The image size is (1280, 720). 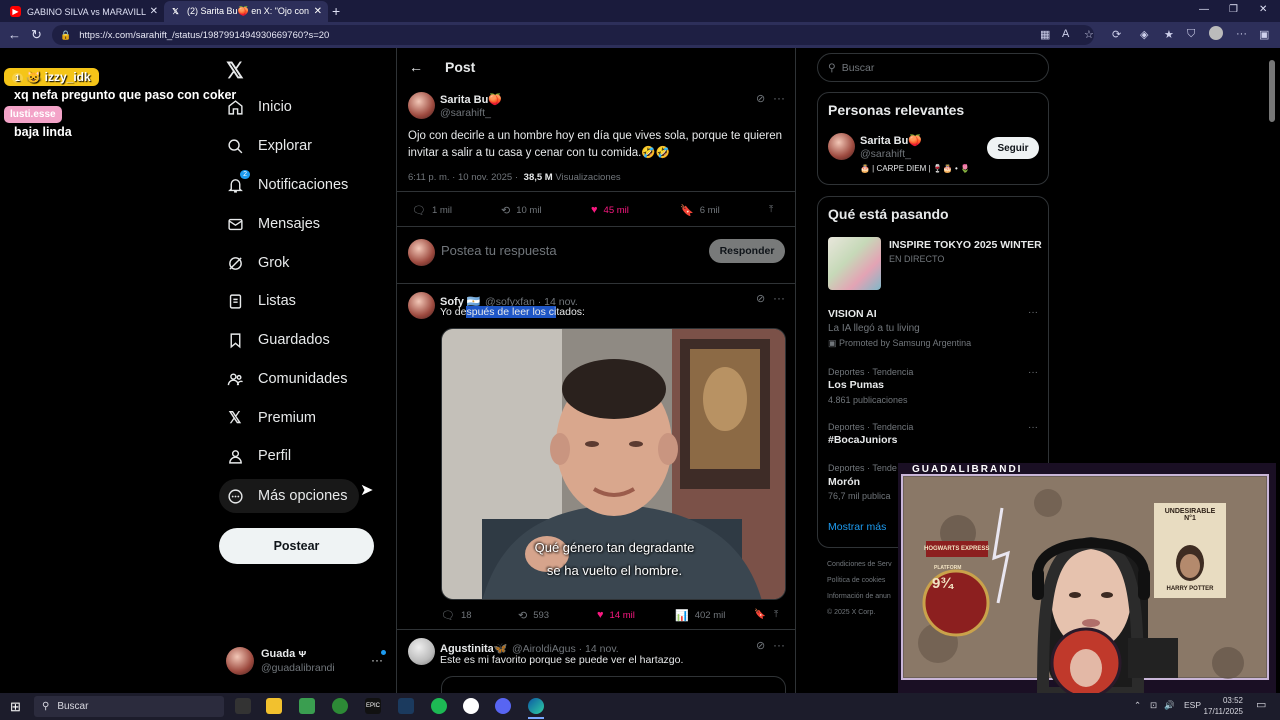 What do you see at coordinates (36, 35) in the screenshot?
I see `refresh-icon: ↻` at bounding box center [36, 35].